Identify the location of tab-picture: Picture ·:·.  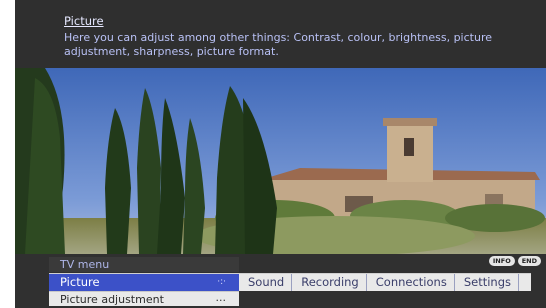
(144, 282).